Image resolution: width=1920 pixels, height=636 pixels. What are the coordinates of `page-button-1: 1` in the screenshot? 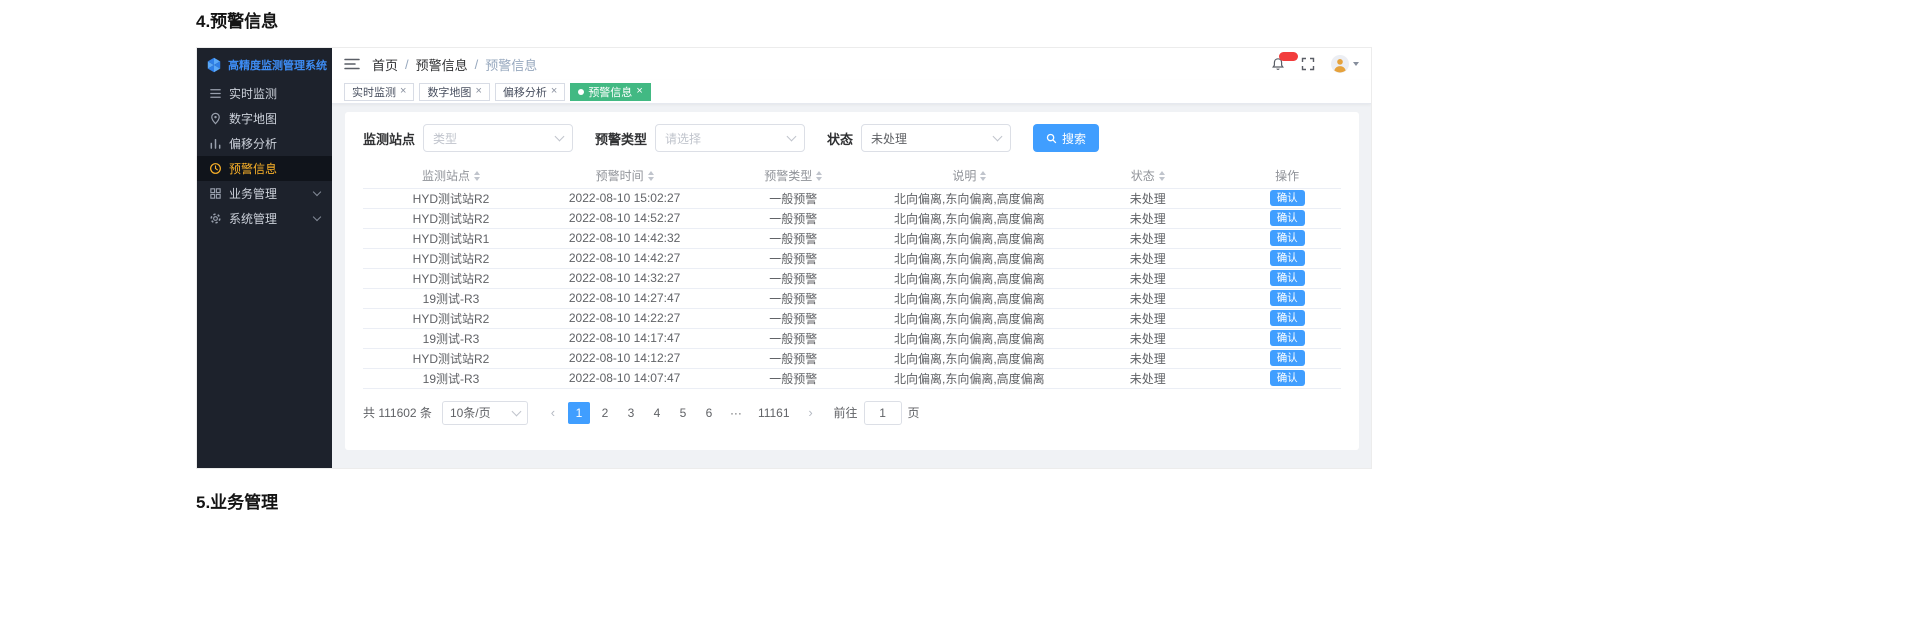 It's located at (578, 412).